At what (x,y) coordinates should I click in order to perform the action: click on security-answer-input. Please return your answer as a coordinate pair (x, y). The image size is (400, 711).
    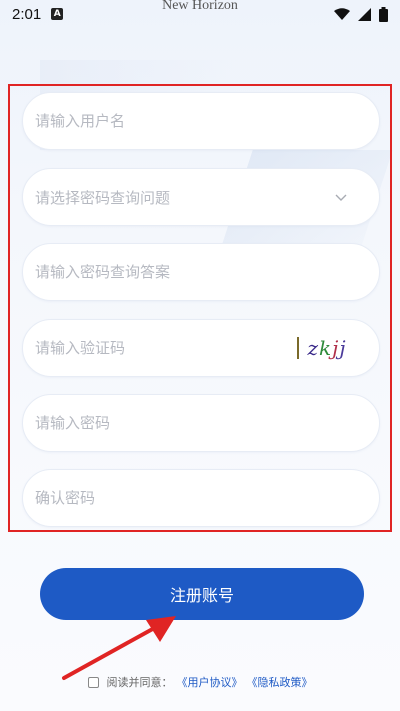
    Looking at the image, I should click on (201, 272).